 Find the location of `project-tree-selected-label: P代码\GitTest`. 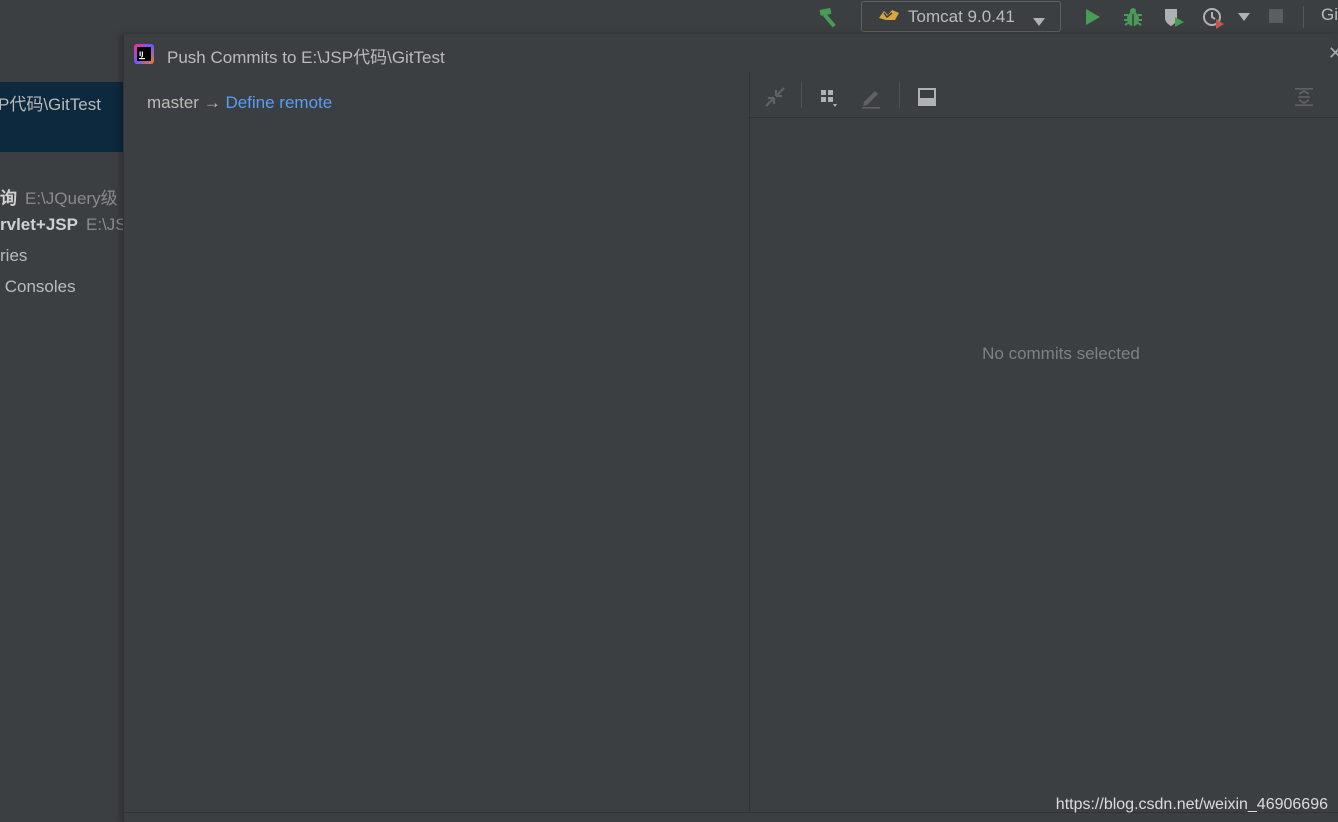

project-tree-selected-label: P代码\GitTest is located at coordinates (50, 104).